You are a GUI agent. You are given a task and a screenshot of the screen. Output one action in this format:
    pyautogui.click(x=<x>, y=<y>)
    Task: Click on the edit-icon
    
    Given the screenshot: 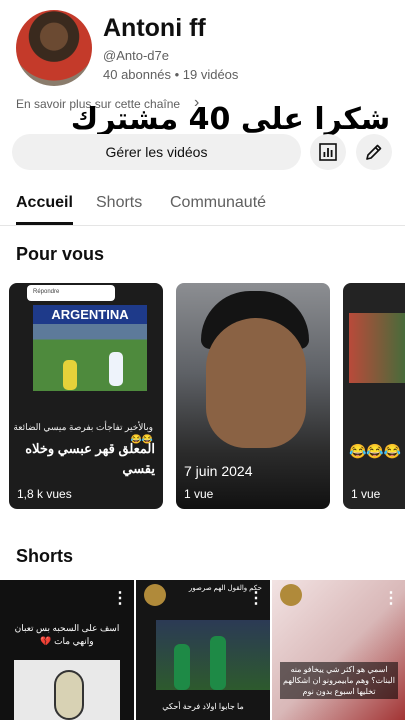 What is the action you would take?
    pyautogui.click(x=374, y=152)
    